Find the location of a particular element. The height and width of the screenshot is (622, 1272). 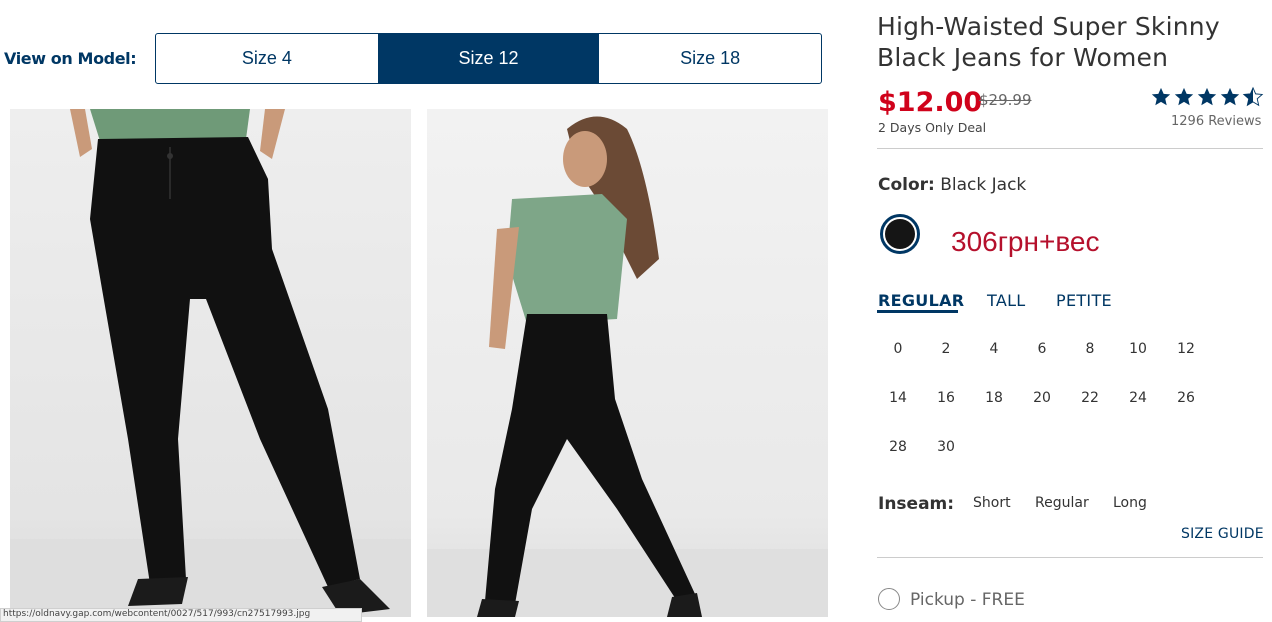

model-size-12-button: Size 12 is located at coordinates (488, 58).